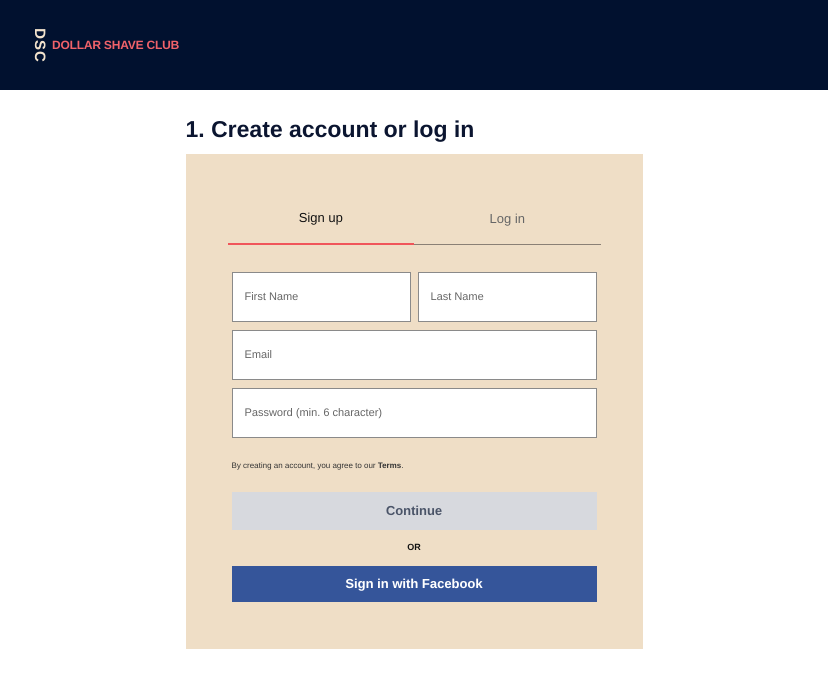 The height and width of the screenshot is (675, 828). What do you see at coordinates (507, 222) in the screenshot?
I see `tab: Log in` at bounding box center [507, 222].